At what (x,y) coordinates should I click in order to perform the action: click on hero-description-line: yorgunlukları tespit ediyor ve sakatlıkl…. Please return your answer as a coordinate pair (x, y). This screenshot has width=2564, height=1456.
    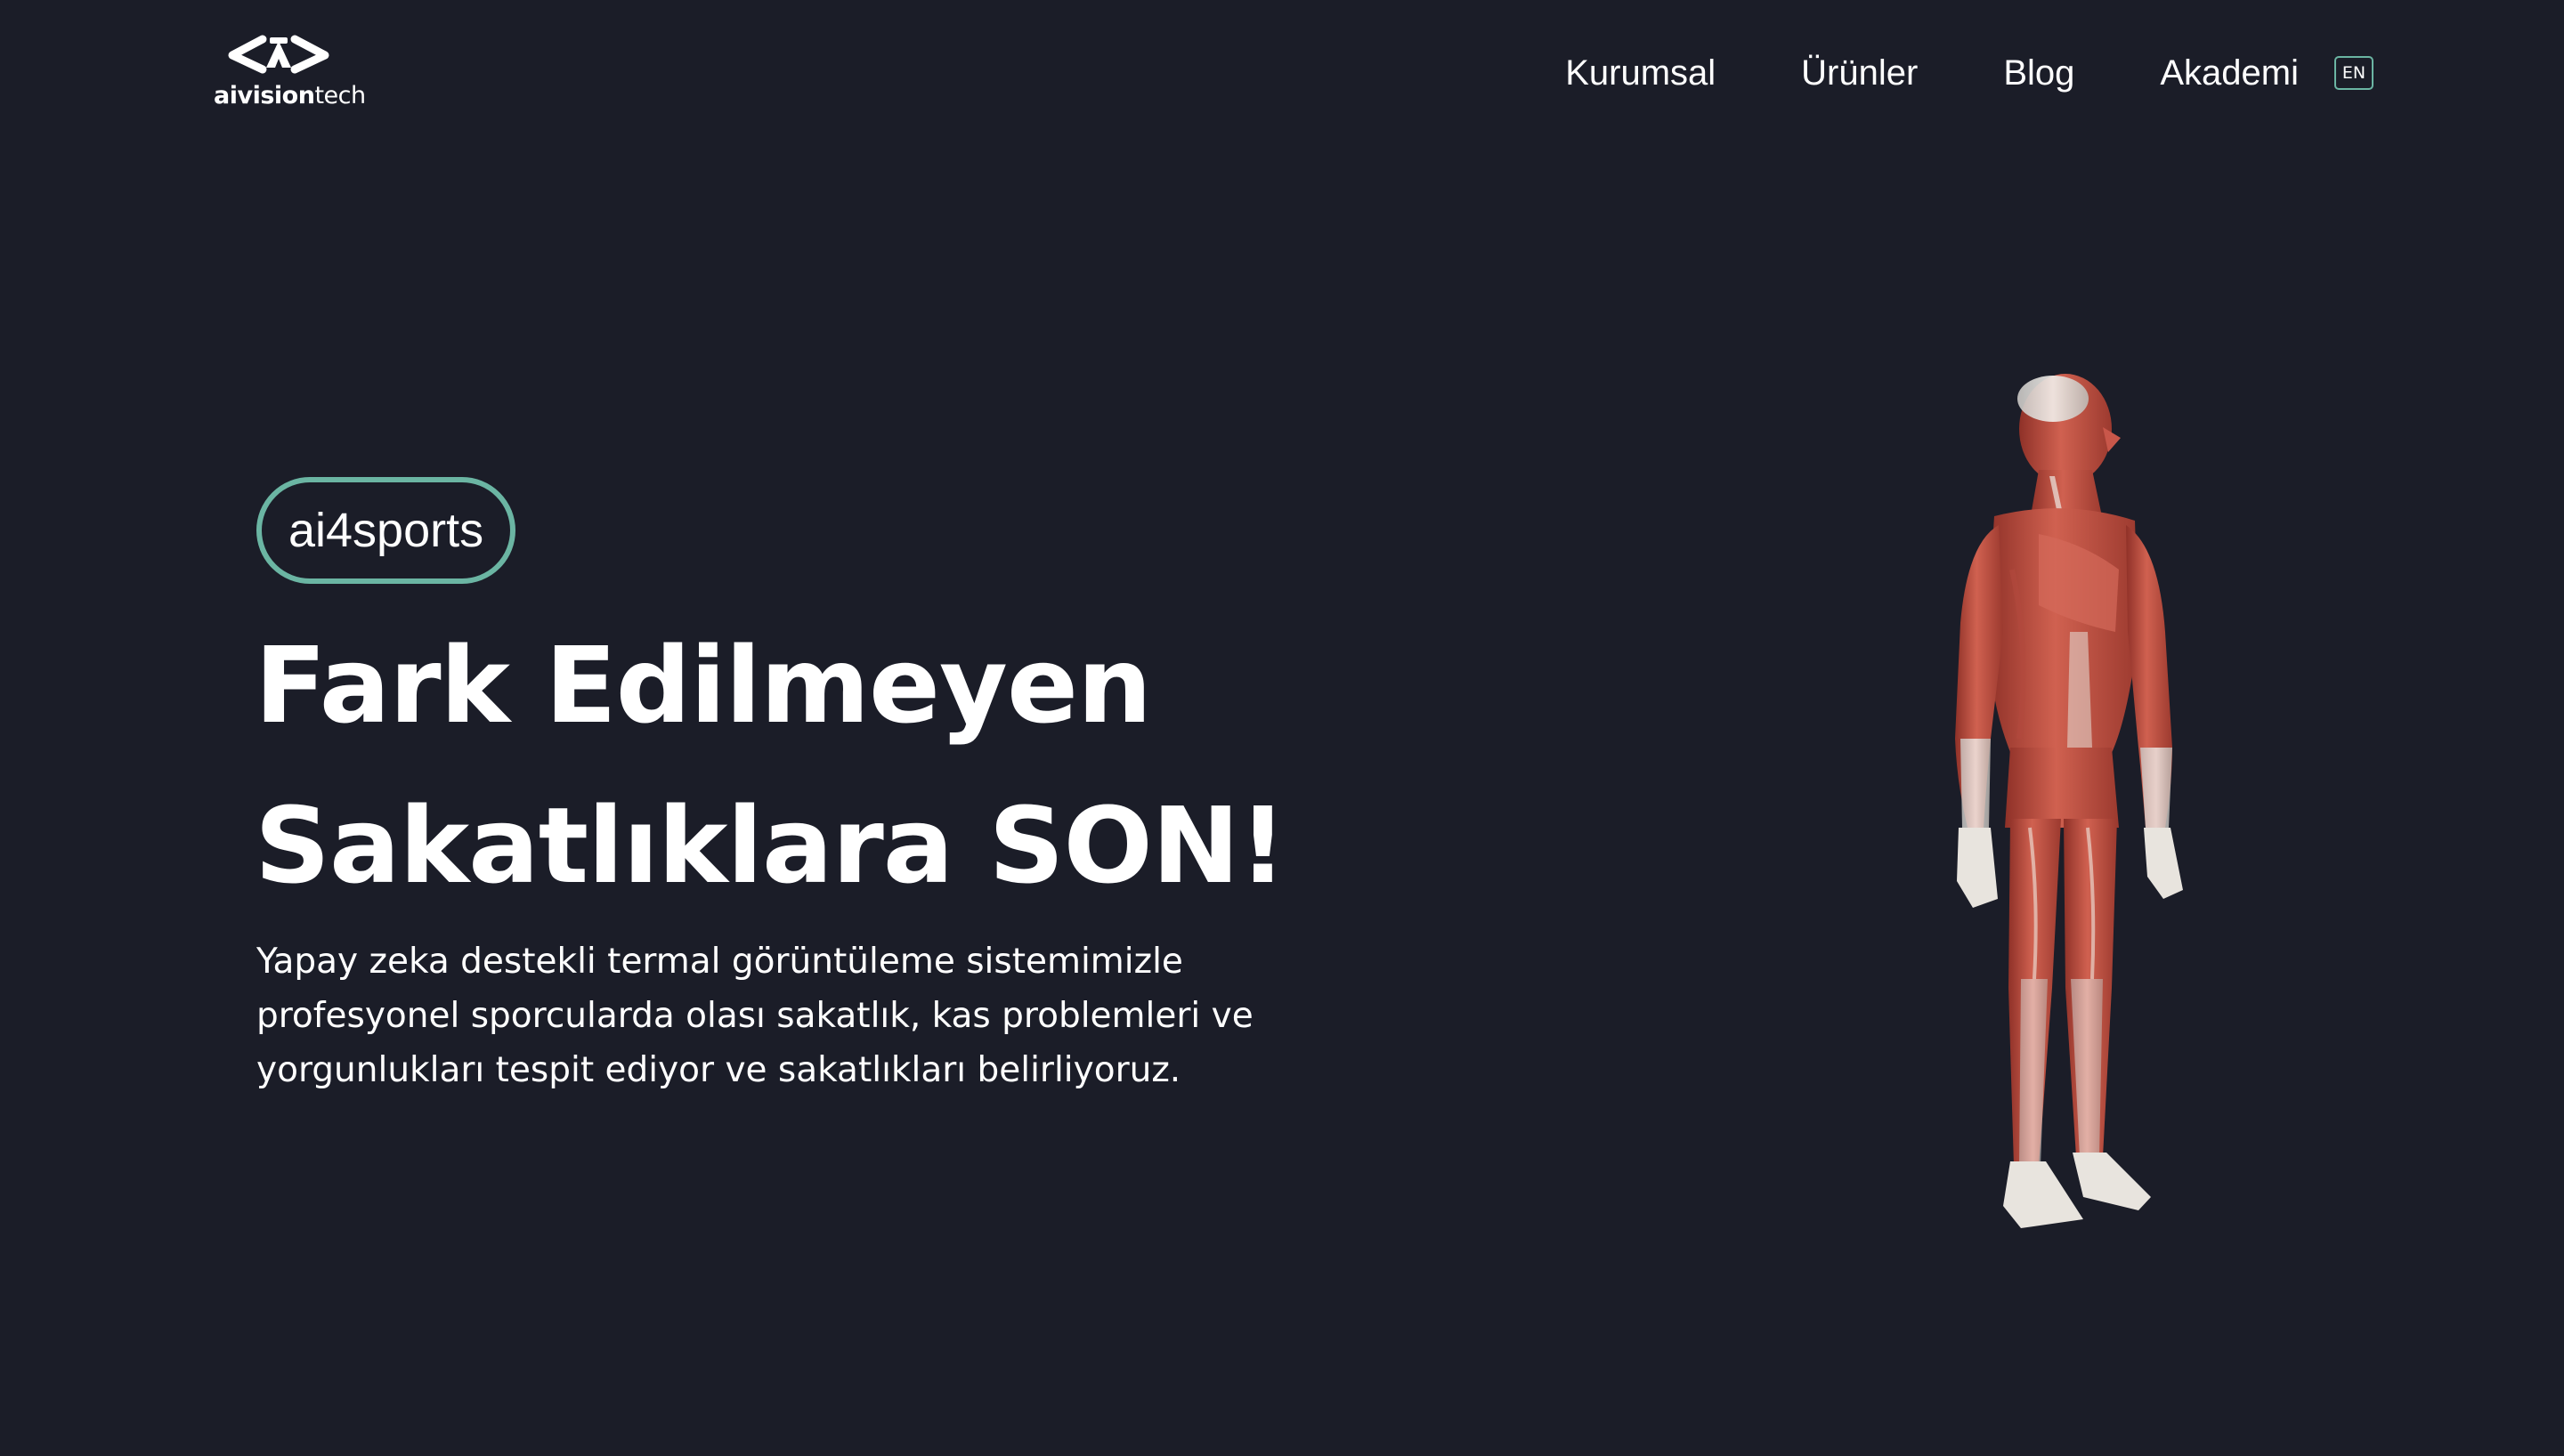
    Looking at the image, I should click on (718, 1070).